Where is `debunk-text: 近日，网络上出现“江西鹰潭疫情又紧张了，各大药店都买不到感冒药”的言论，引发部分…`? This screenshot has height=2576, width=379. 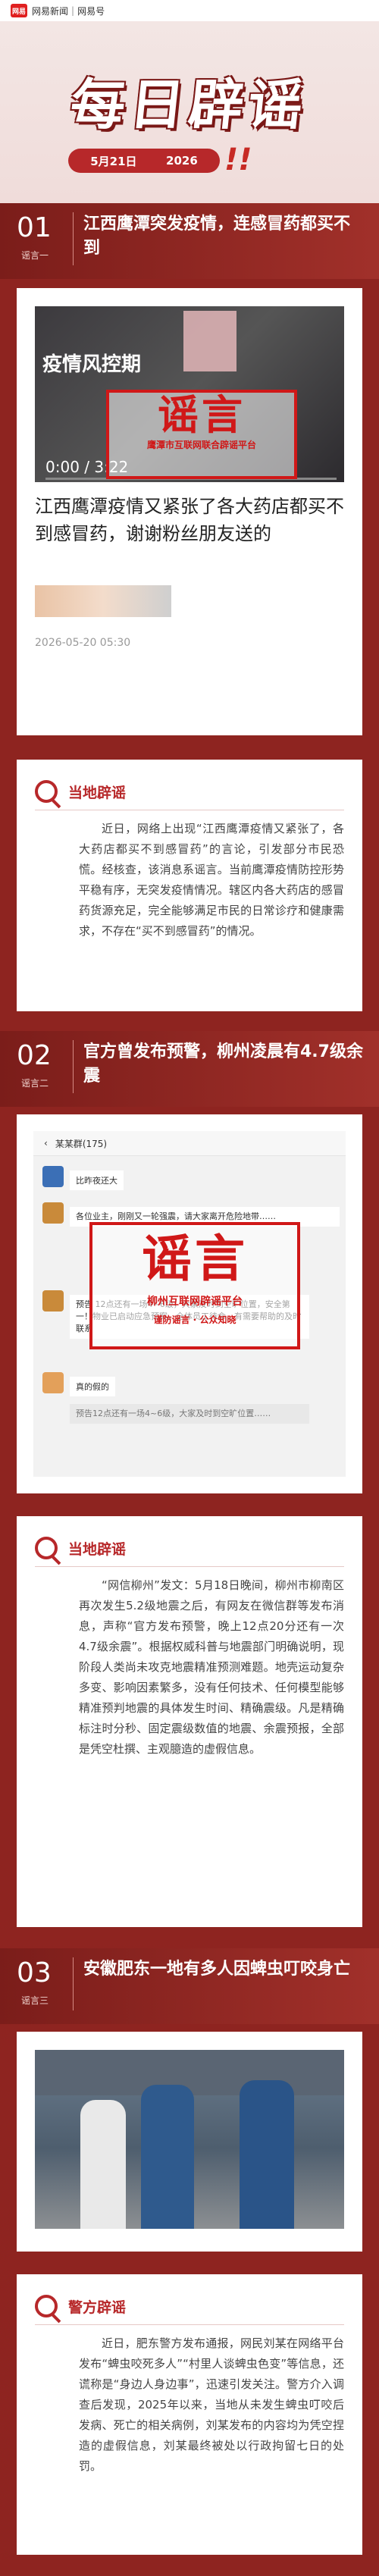
debunk-text: 近日，网络上出现“江西鹰潭疫情又紧张了，各大药店都买不到感冒药”的言论，引发部分… is located at coordinates (211, 880).